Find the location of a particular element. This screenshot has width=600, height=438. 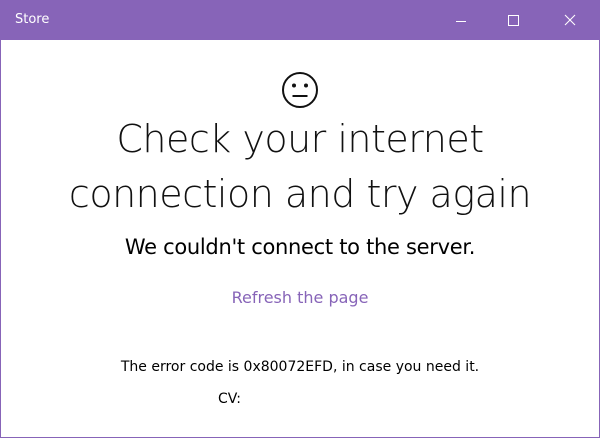

maximize-icon is located at coordinates (513, 20).